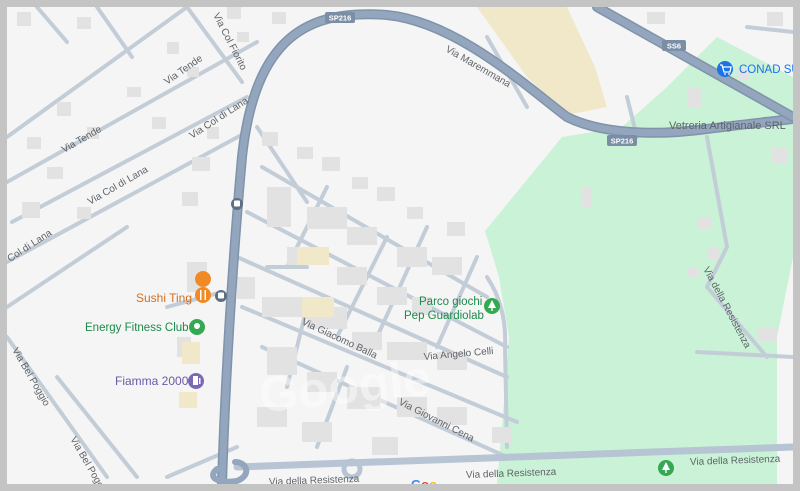  What do you see at coordinates (725, 69) in the screenshot?
I see `shopping-cart-icon` at bounding box center [725, 69].